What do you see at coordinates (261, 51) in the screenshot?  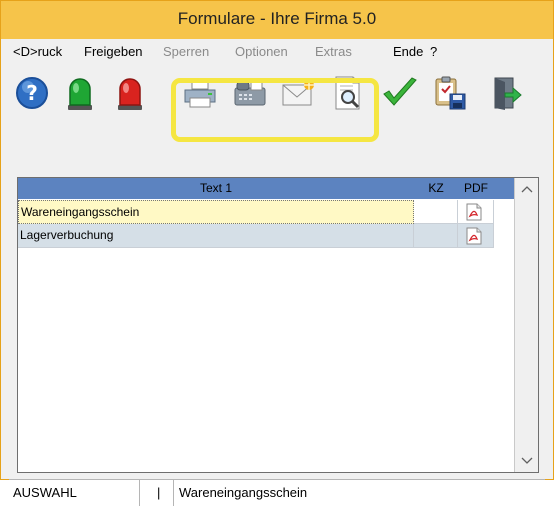 I see `menu-optionen: Optionen` at bounding box center [261, 51].